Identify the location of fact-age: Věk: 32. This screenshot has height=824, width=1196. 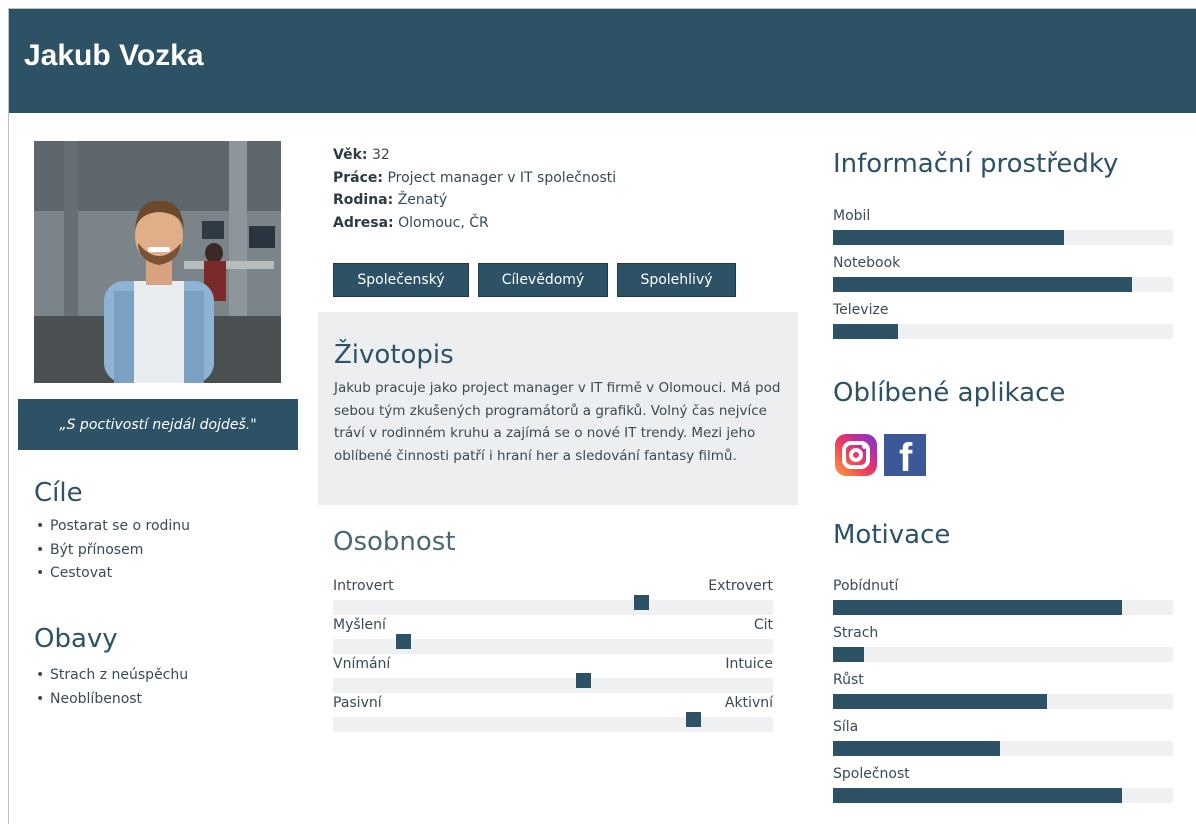
(361, 155).